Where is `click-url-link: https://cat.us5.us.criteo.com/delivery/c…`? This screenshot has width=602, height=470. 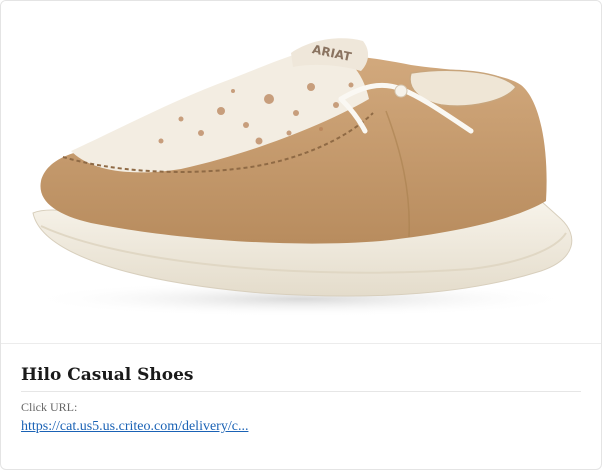
click-url-link: https://cat.us5.us.criteo.com/delivery/c… is located at coordinates (134, 427).